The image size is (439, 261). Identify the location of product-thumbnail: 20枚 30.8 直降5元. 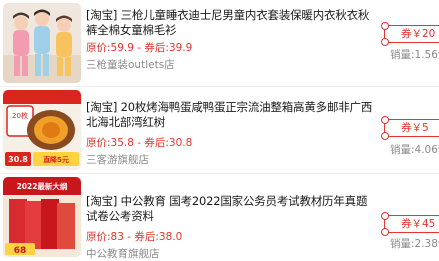
(42, 130).